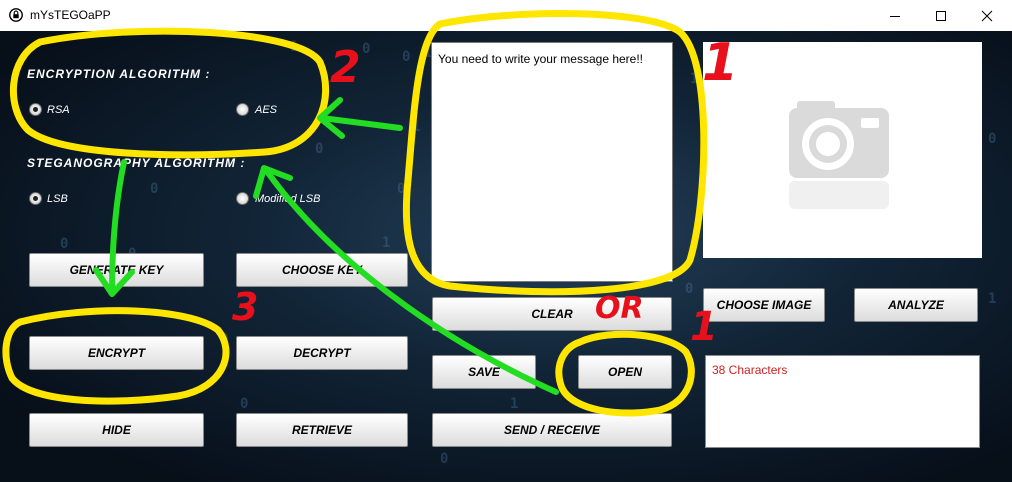 This screenshot has width=1012, height=482. I want to click on aes-radio-label: AES, so click(266, 110).